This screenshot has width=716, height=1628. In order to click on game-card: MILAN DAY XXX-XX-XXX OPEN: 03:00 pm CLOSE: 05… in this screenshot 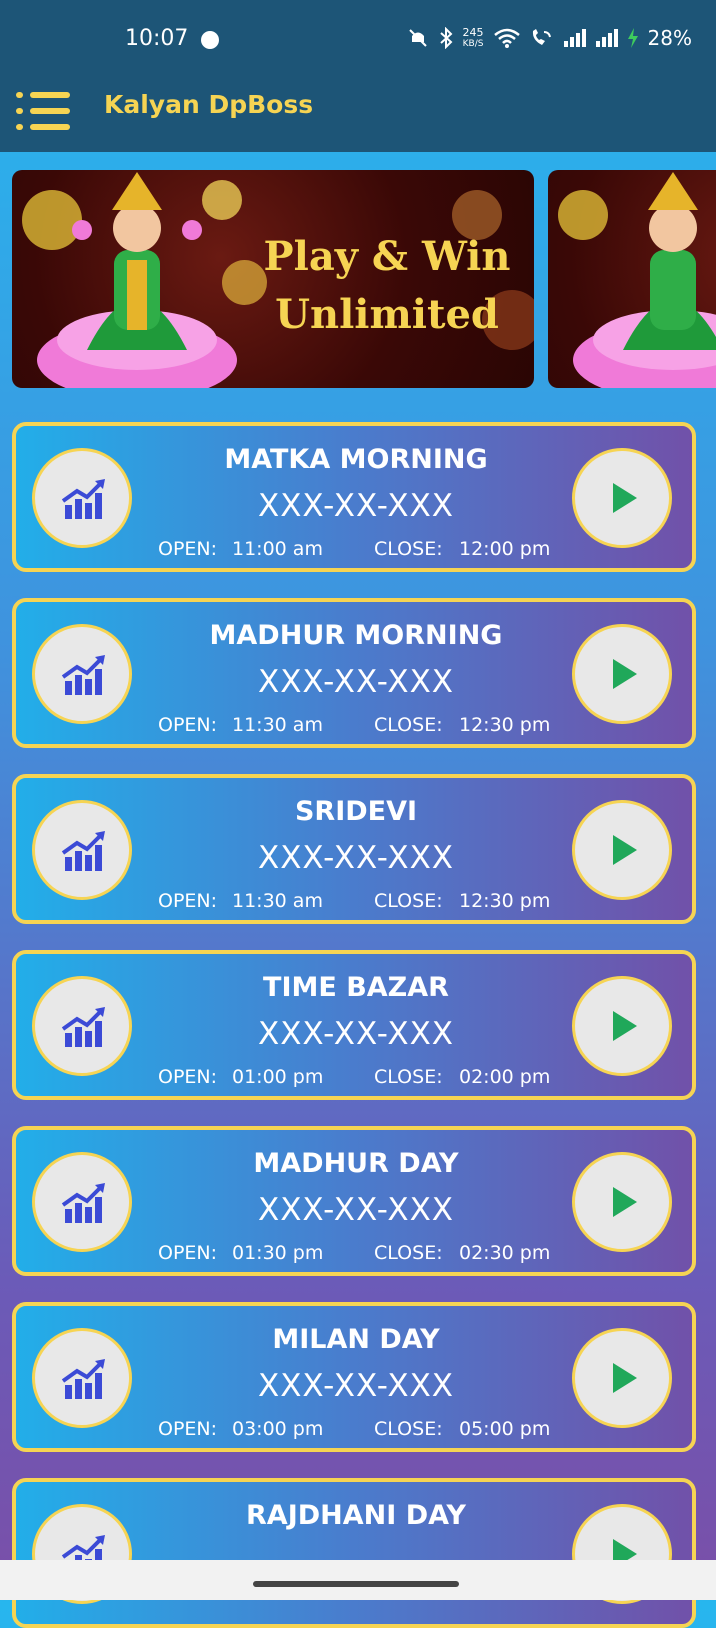, I will do `click(354, 1377)`.